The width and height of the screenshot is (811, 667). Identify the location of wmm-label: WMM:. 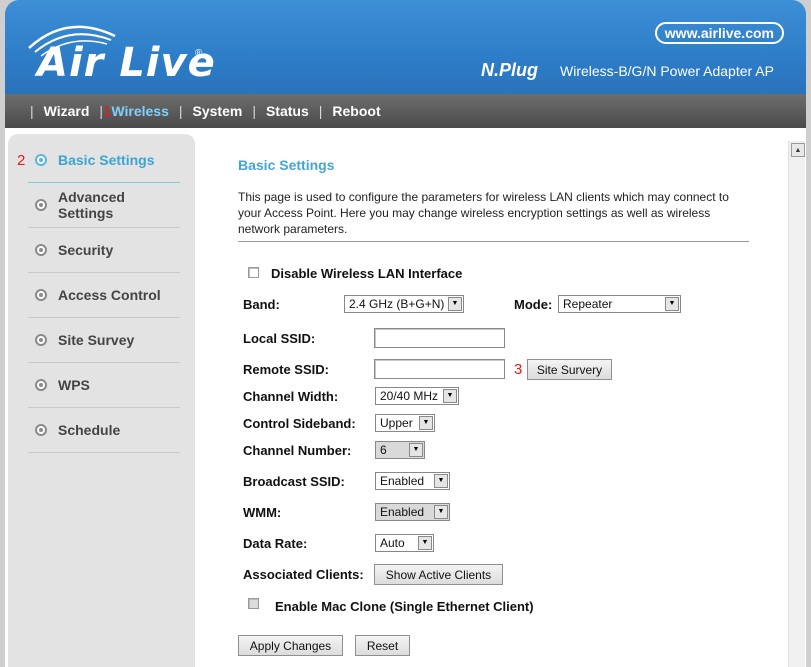
(262, 512).